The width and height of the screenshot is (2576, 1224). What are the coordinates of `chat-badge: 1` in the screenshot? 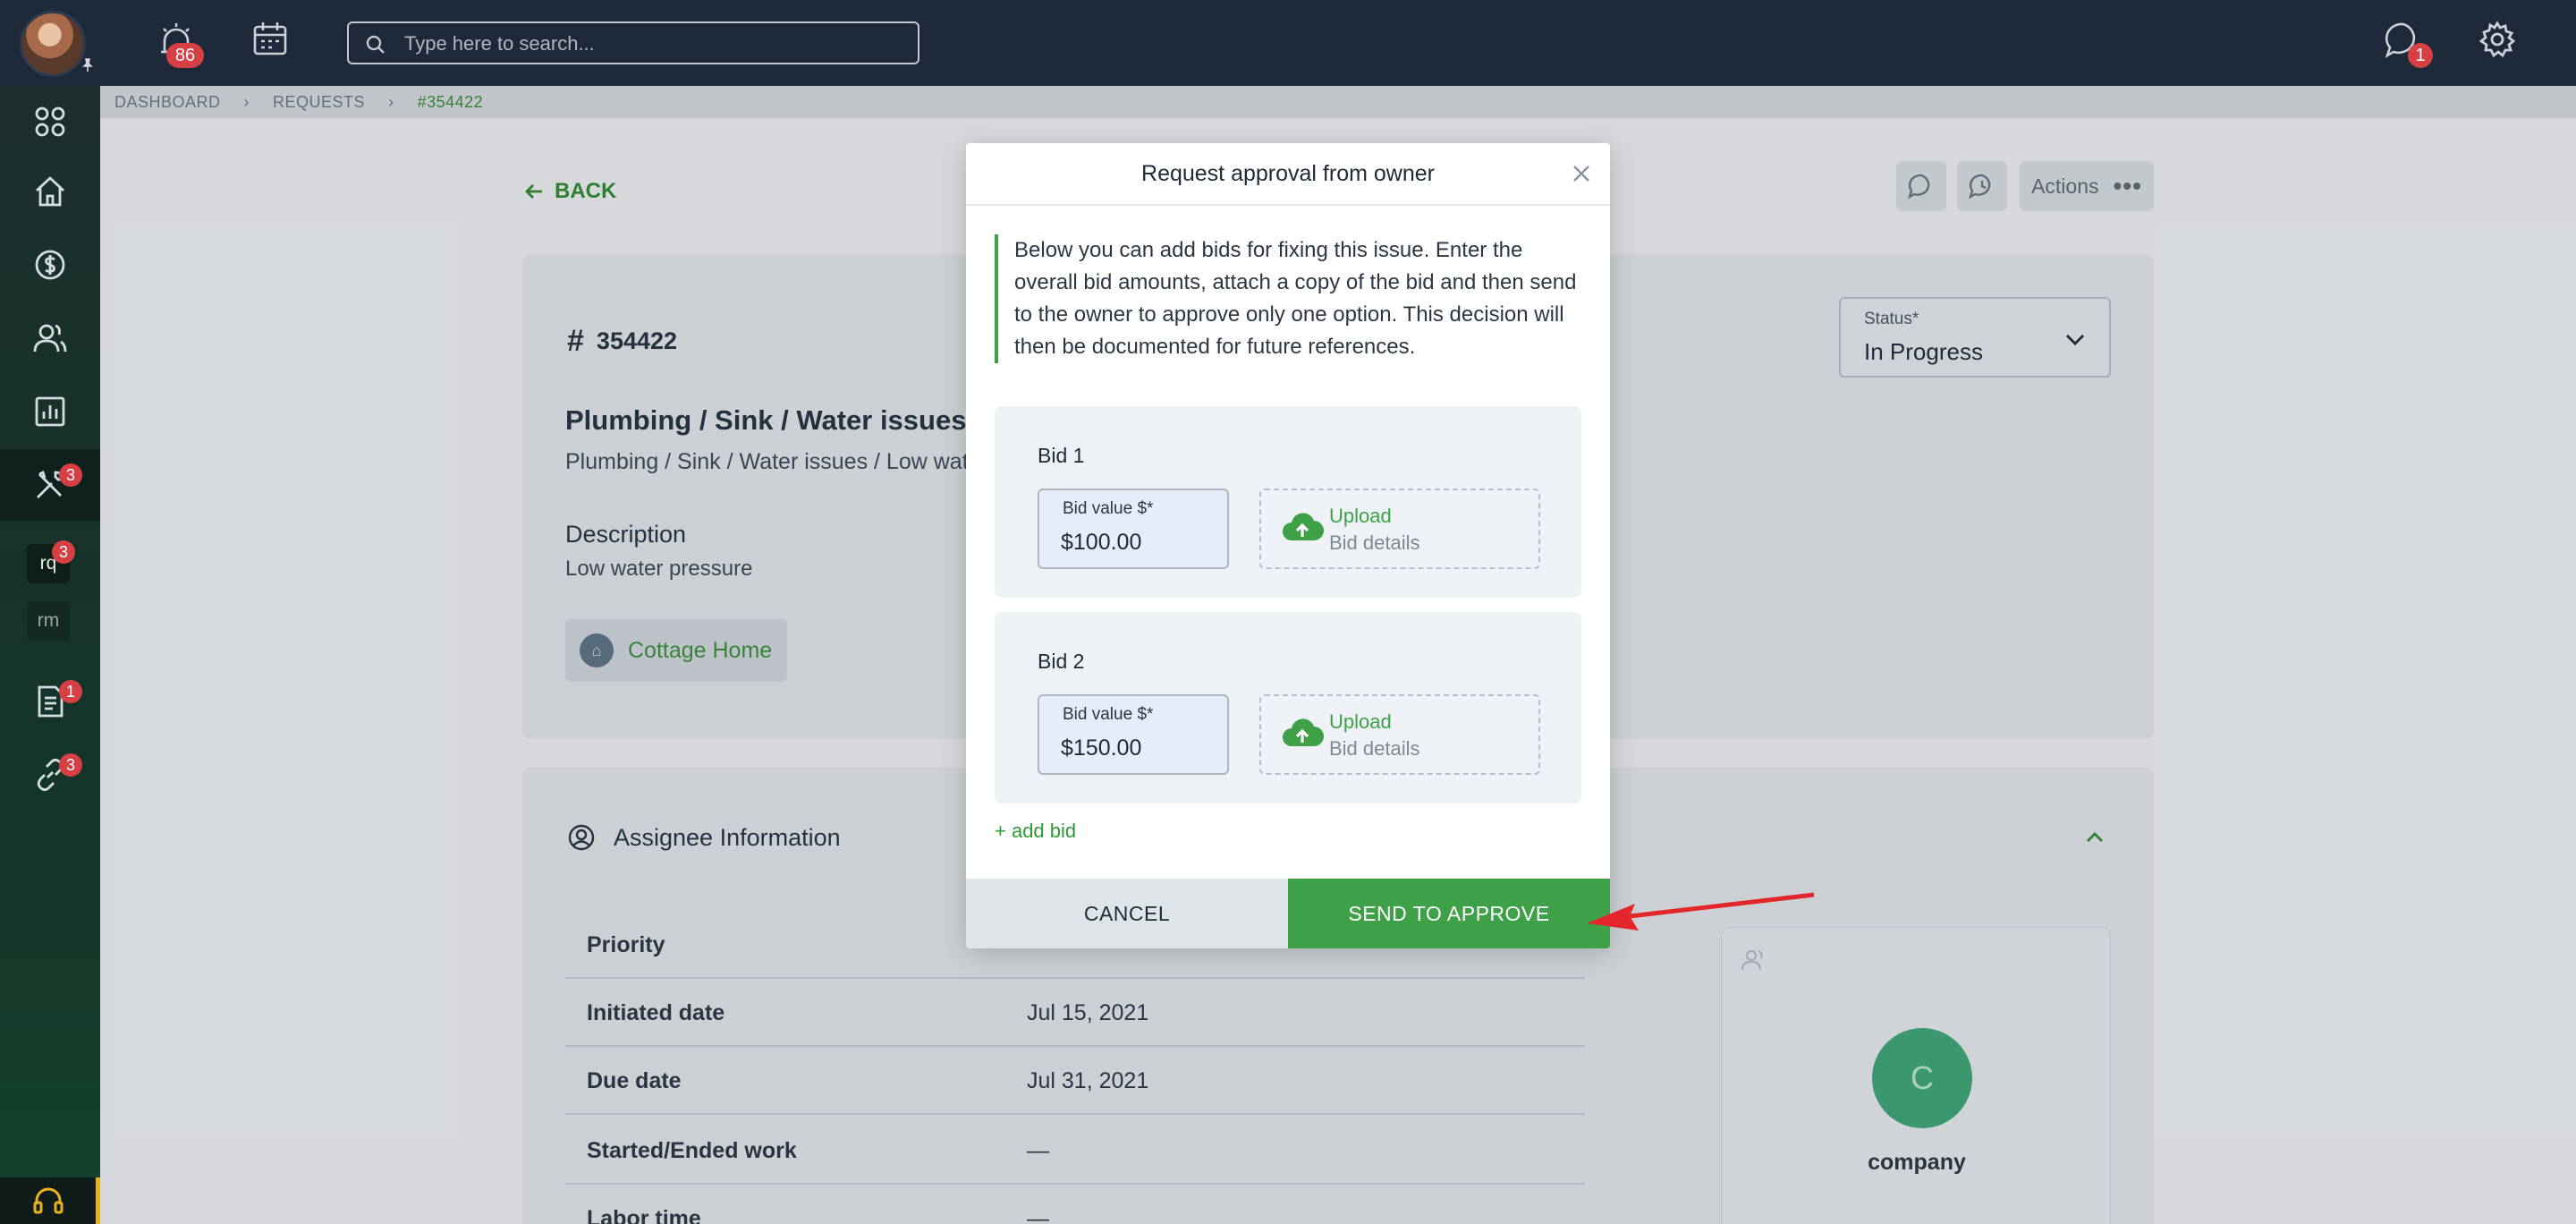 It's located at (2420, 55).